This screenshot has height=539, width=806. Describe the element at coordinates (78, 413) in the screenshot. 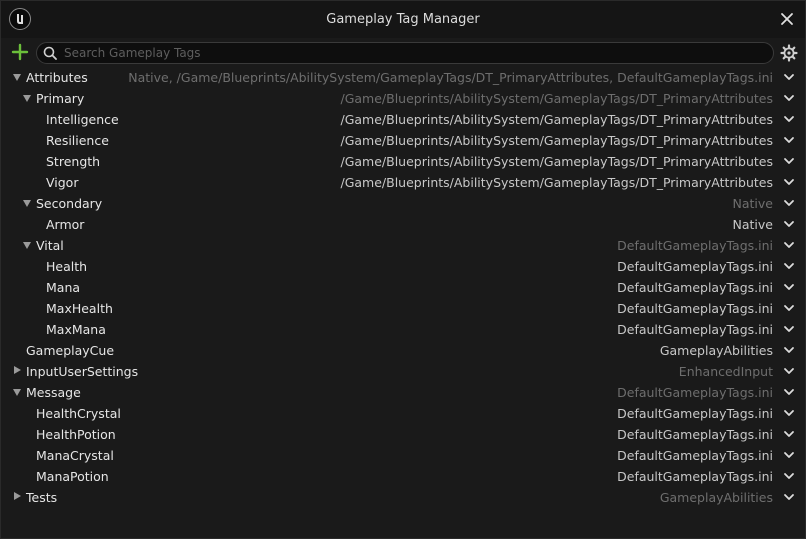

I see `tag-label: HealthCrystal` at that location.